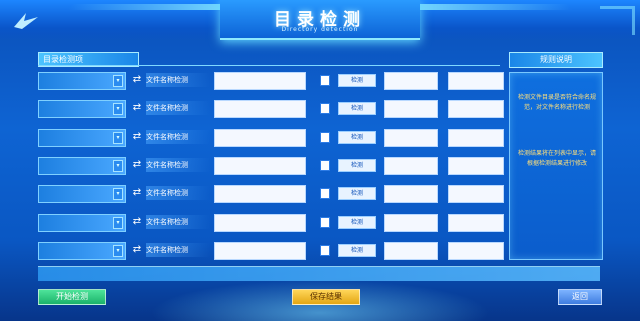 This screenshot has width=640, height=321. What do you see at coordinates (155, 7) in the screenshot?
I see `header-wing-left` at bounding box center [155, 7].